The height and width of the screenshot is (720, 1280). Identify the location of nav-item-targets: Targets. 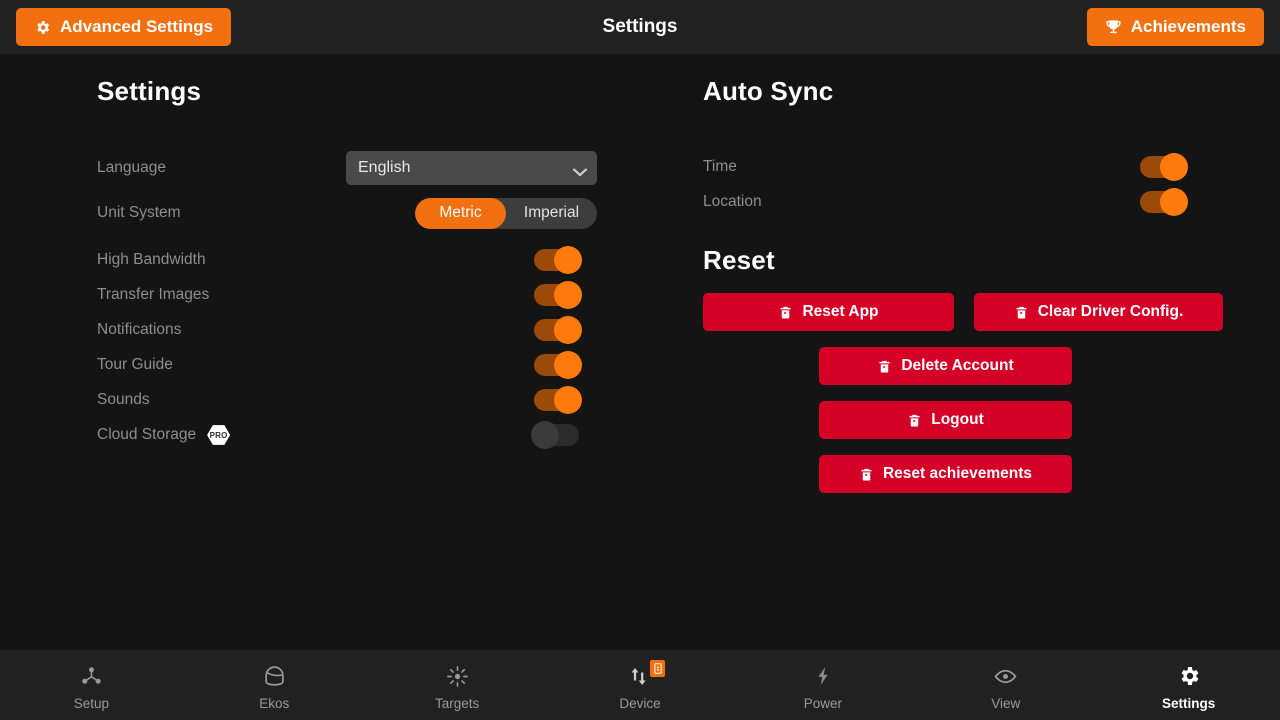
(457, 685).